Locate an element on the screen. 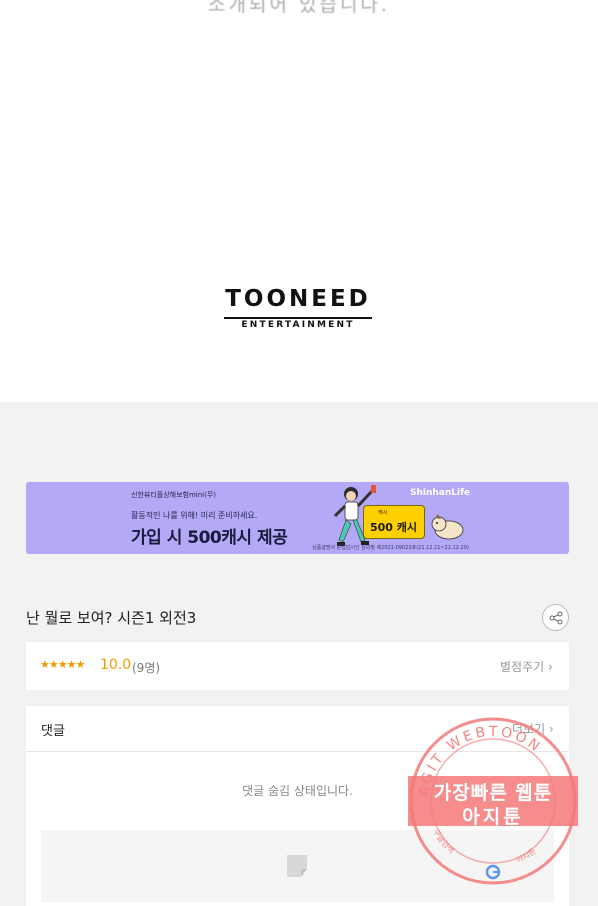  ad-cash-small-text: 캐시 is located at coordinates (383, 513).